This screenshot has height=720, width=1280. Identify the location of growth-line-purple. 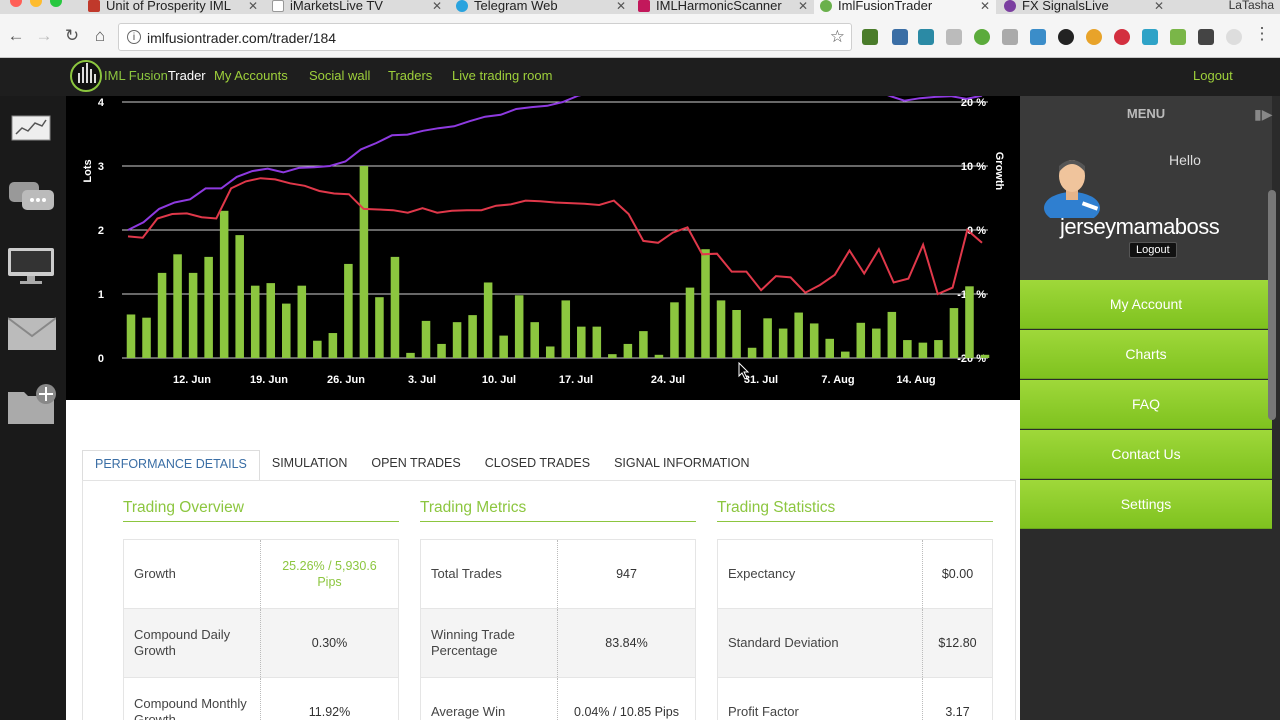
(555, 163).